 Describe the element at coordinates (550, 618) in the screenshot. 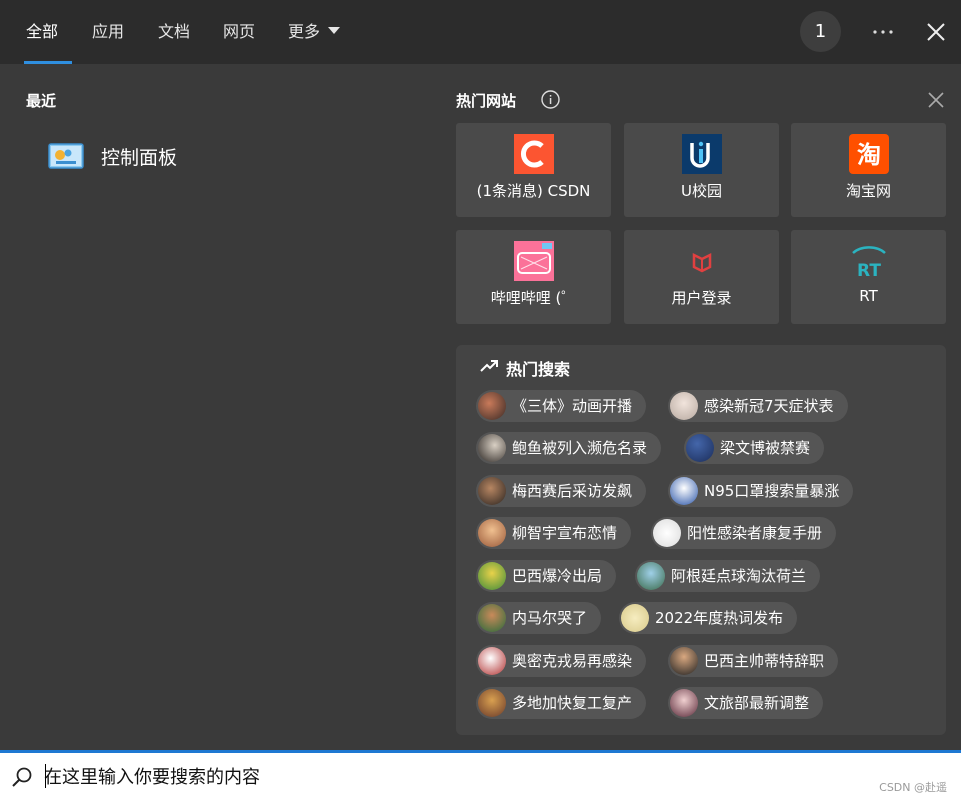

I see `hot-search-label: 内马尔哭了` at that location.